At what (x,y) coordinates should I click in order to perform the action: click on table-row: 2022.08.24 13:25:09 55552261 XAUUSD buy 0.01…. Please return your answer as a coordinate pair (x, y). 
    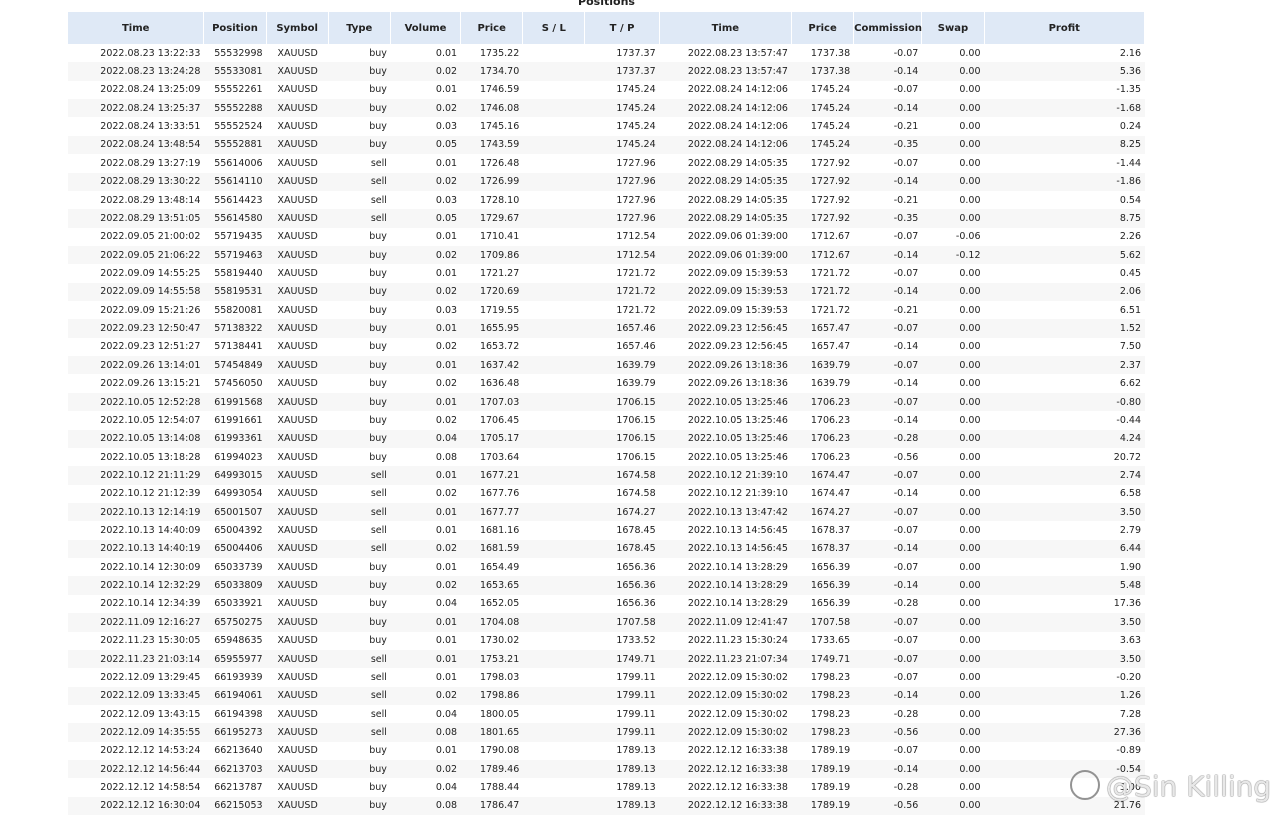
    Looking at the image, I should click on (606, 90).